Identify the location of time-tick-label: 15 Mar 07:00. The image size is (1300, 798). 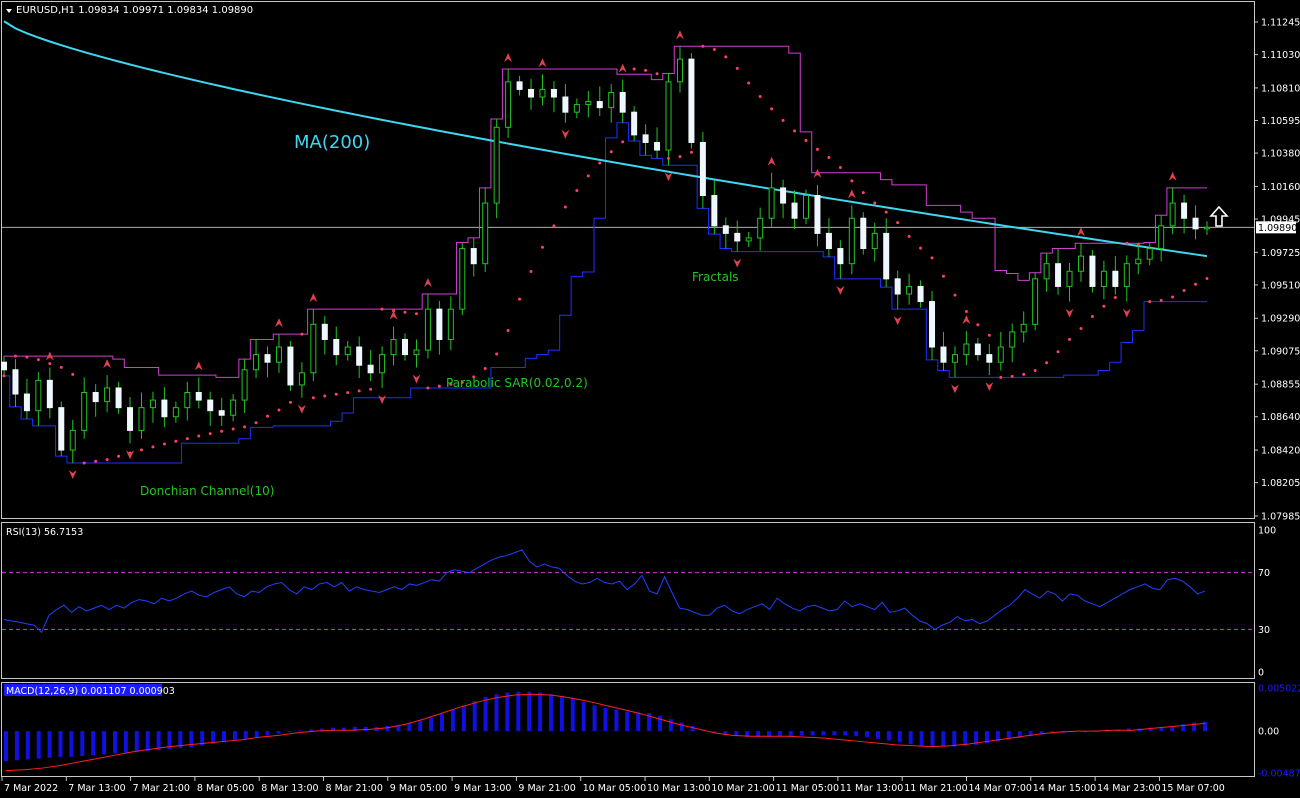
(1192, 788).